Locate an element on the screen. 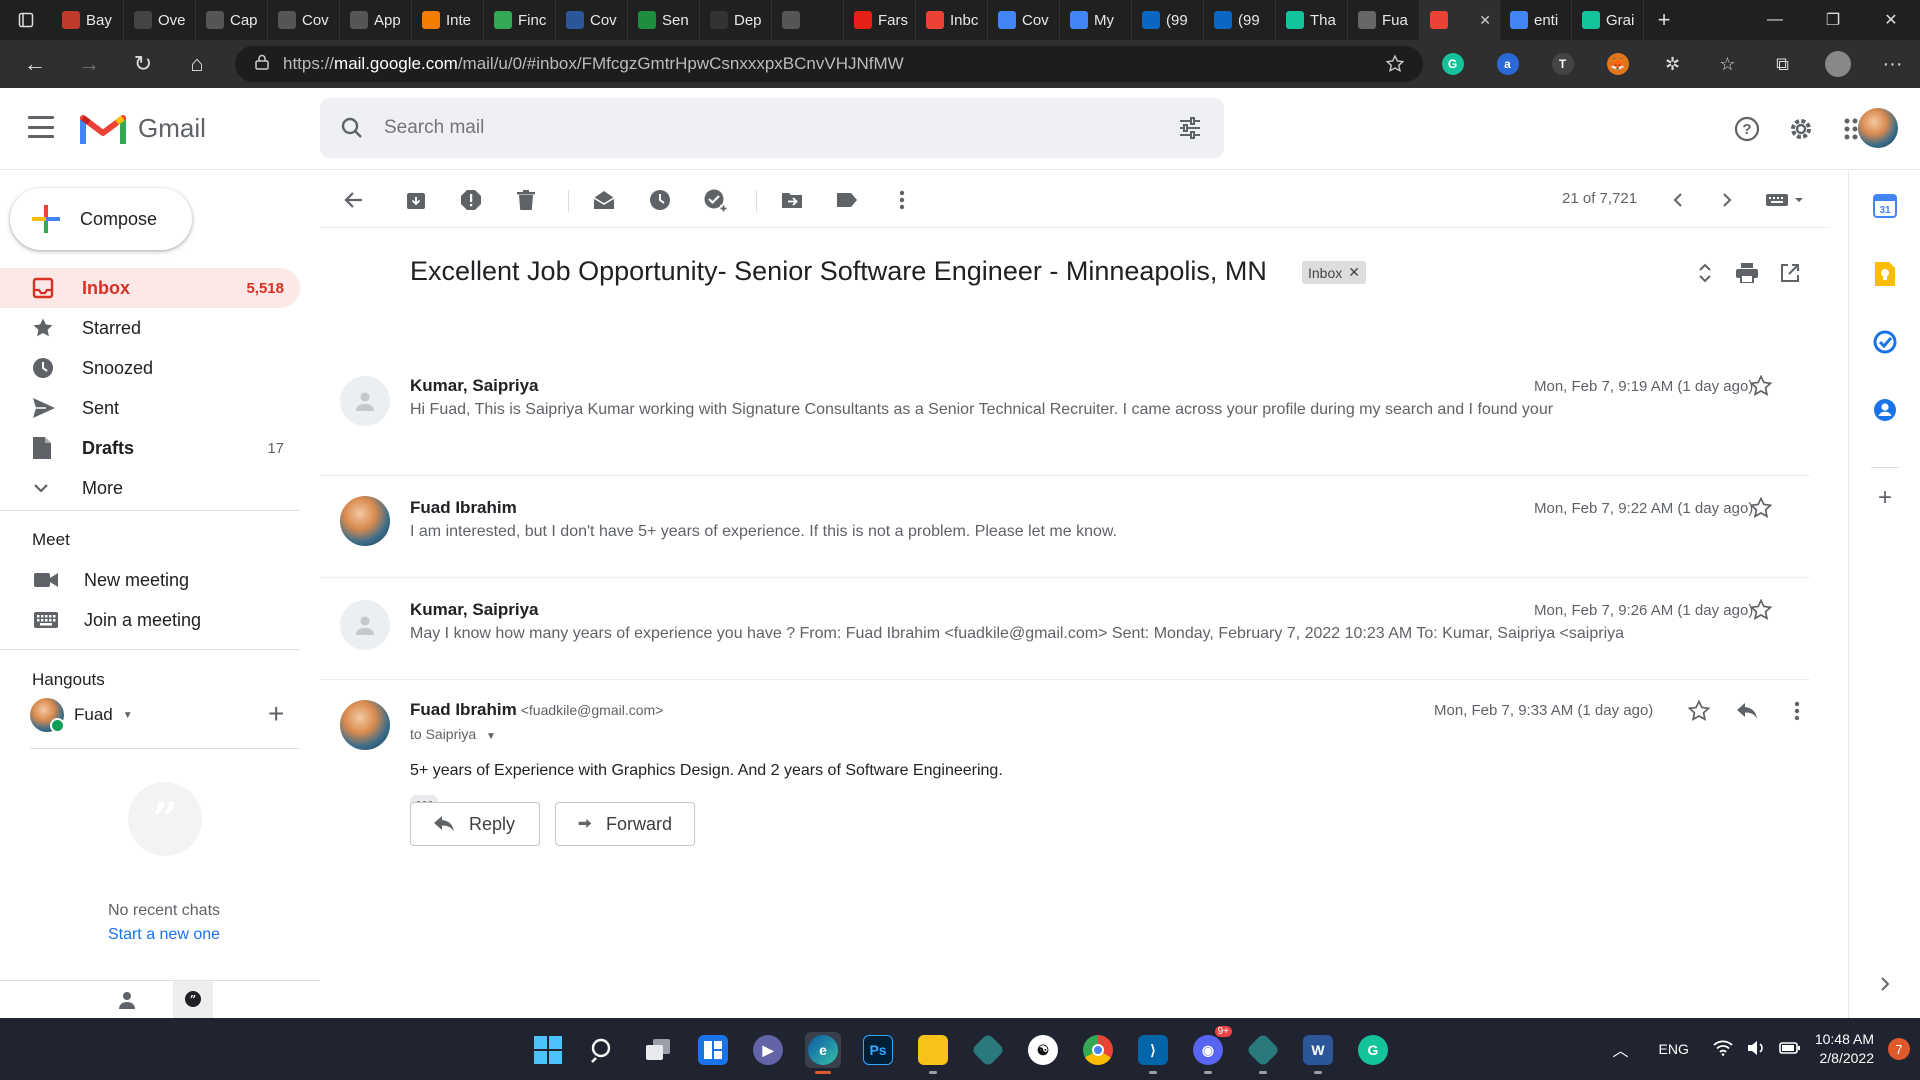 This screenshot has height=1080, width=1920. wifi-icon is located at coordinates (1723, 1049).